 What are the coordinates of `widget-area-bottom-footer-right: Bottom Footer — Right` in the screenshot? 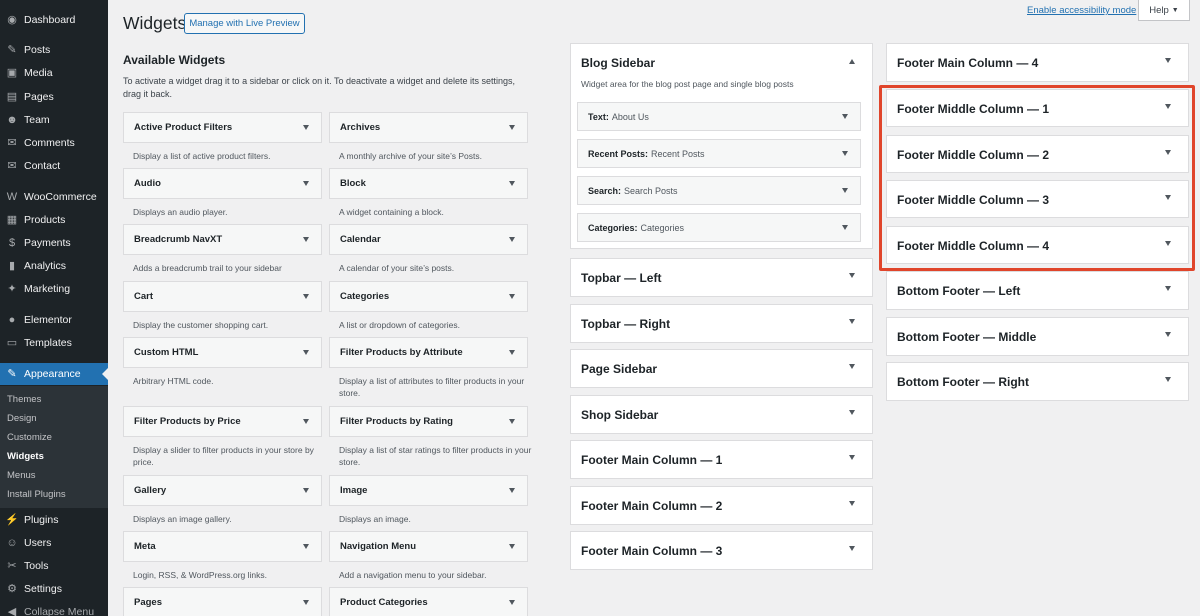 It's located at (1037, 381).